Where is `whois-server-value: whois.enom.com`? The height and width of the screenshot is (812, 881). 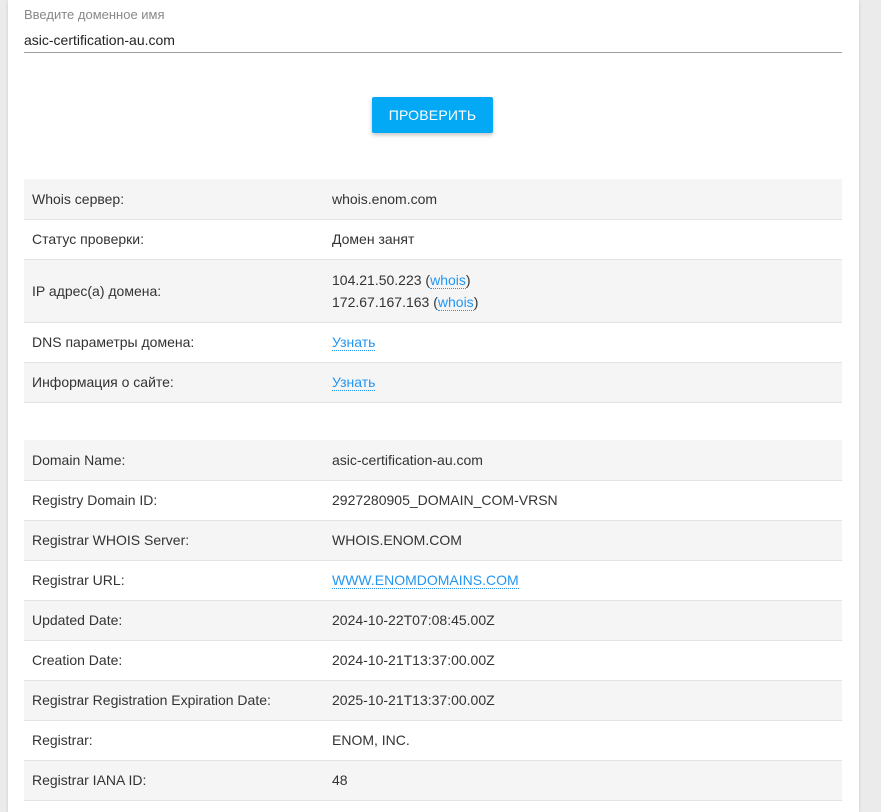
whois-server-value: whois.enom.com is located at coordinates (583, 199).